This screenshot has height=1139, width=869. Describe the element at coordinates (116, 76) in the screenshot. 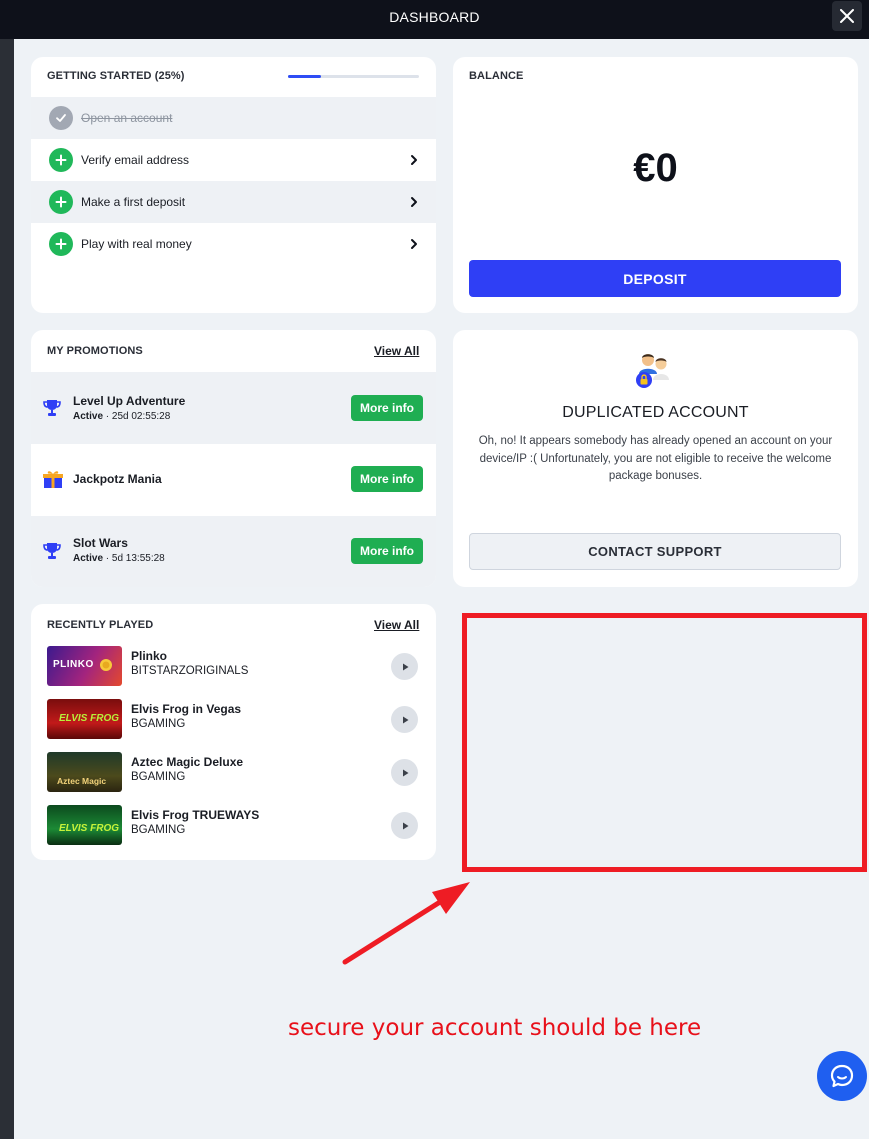

I see `getting-started-title: GETTING STARTED (25%)` at that location.